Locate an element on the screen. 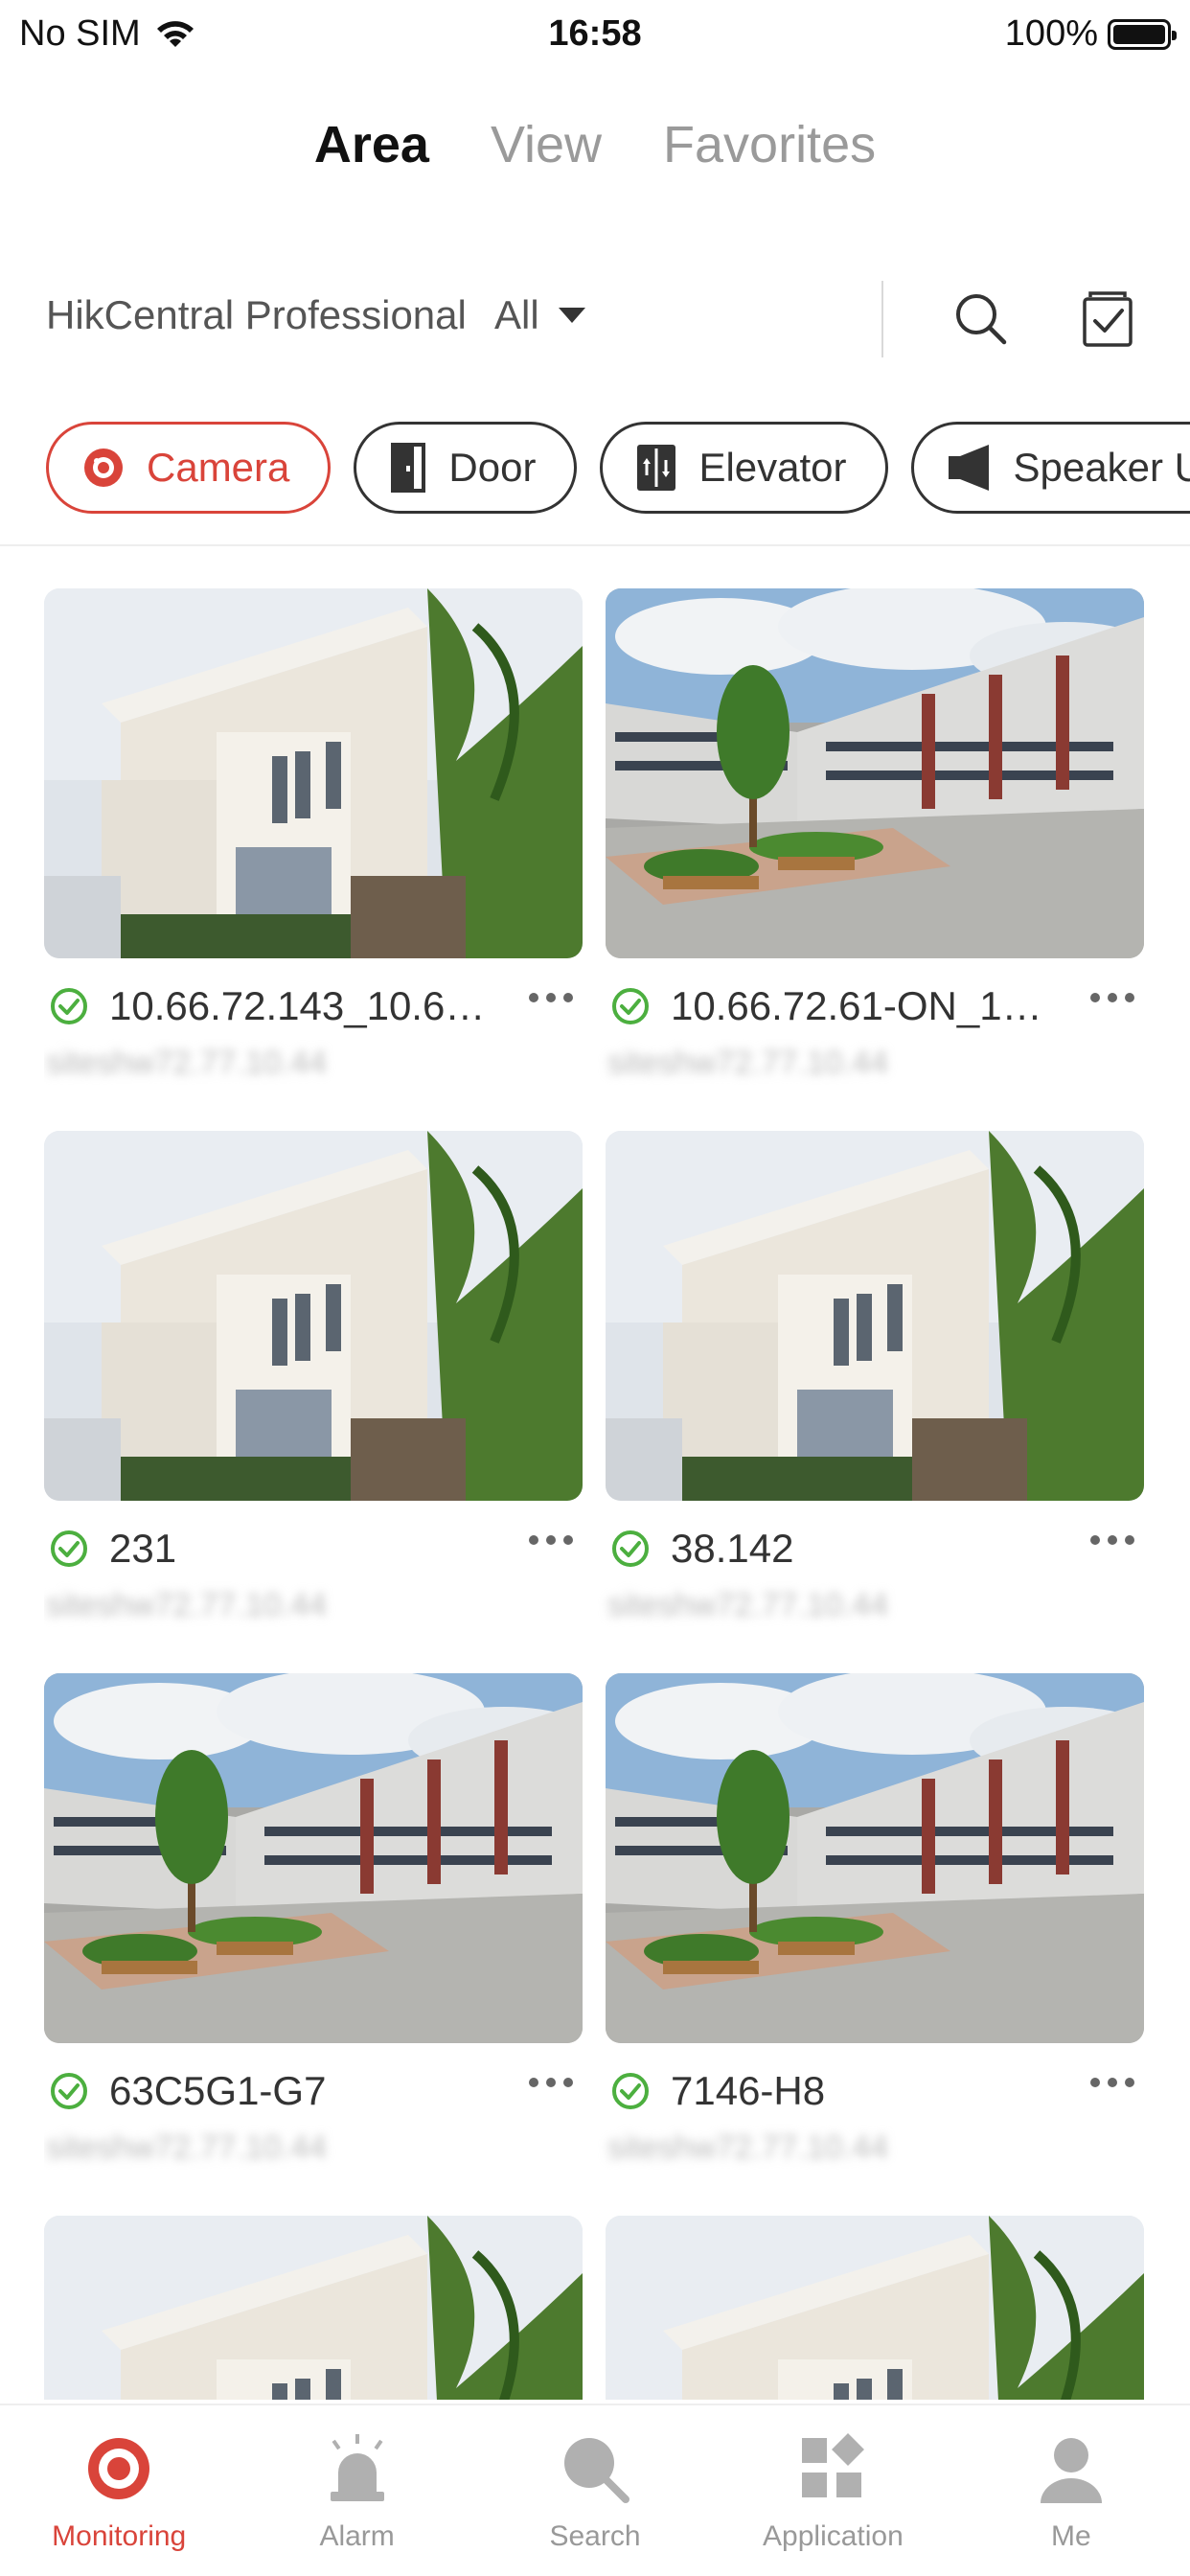  battery-percent: 100% is located at coordinates (1051, 34).